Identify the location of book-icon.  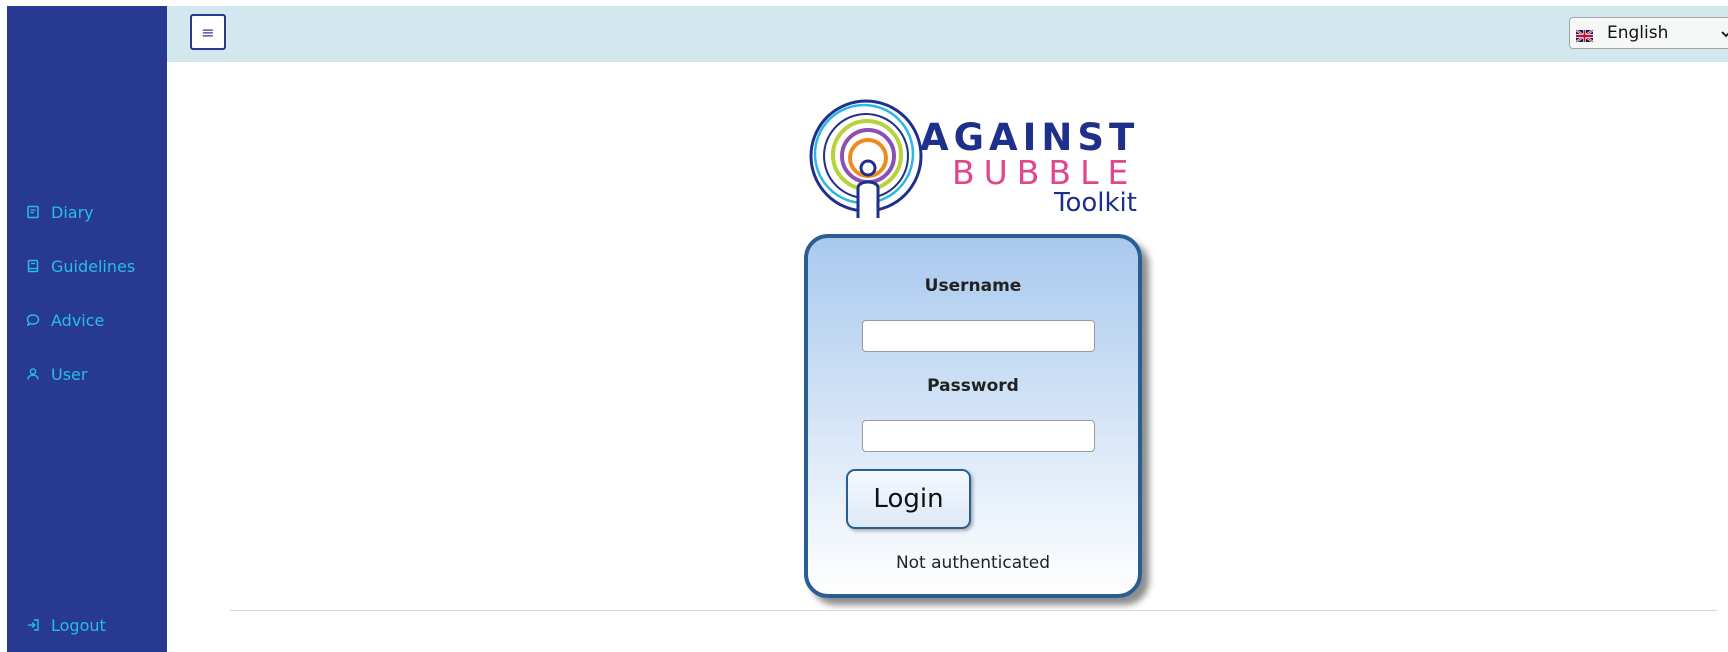
(33, 266).